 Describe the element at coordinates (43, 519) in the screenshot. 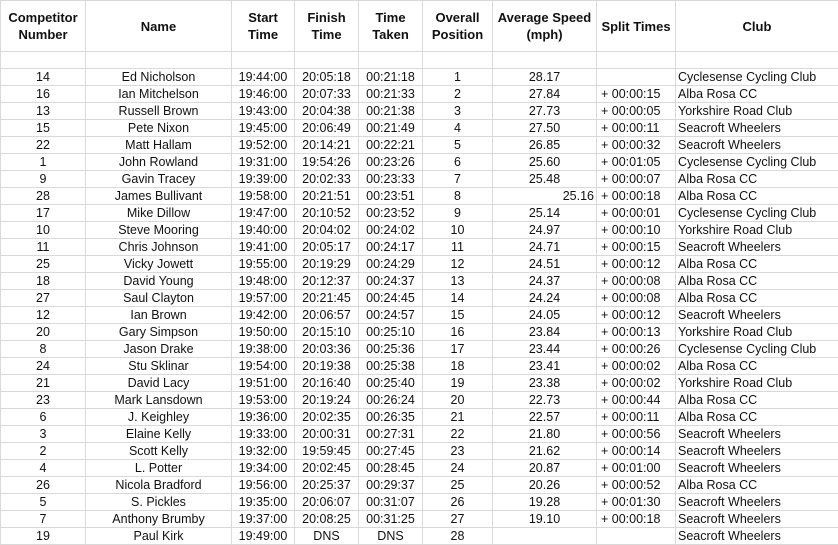

I see `cell-competitor-number: 7` at that location.